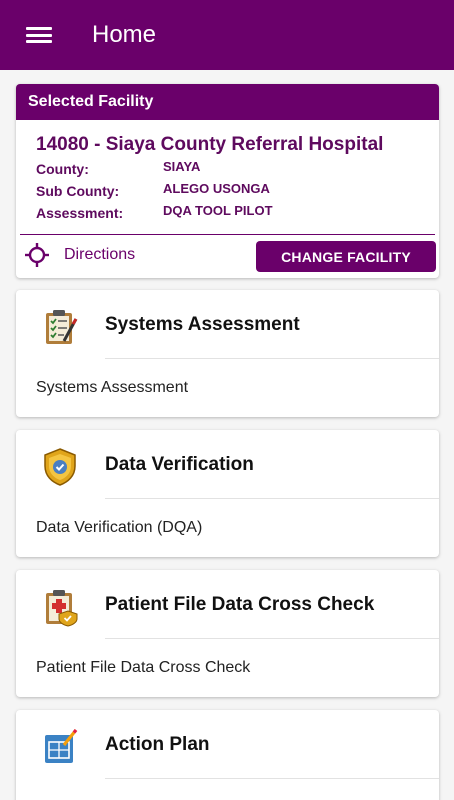  Describe the element at coordinates (216, 188) in the screenshot. I see `subcounty-value: ALEGO USONGA` at that location.